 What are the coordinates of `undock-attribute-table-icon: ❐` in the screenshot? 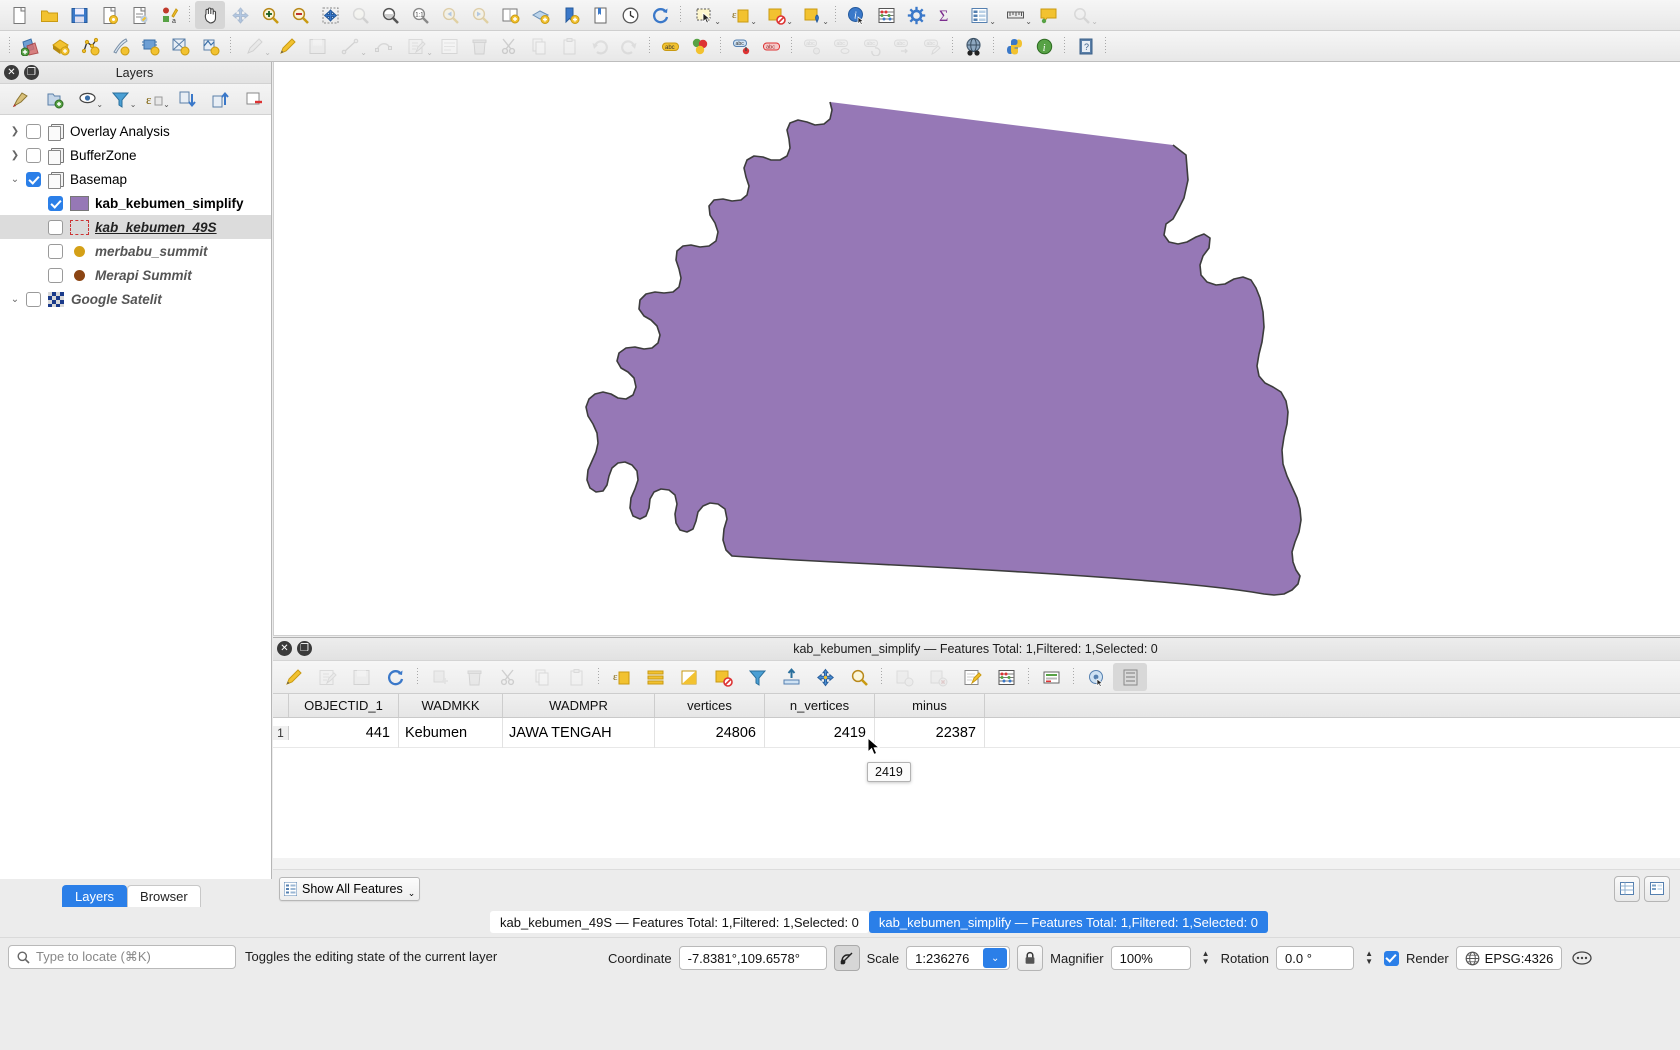 It's located at (305, 649).